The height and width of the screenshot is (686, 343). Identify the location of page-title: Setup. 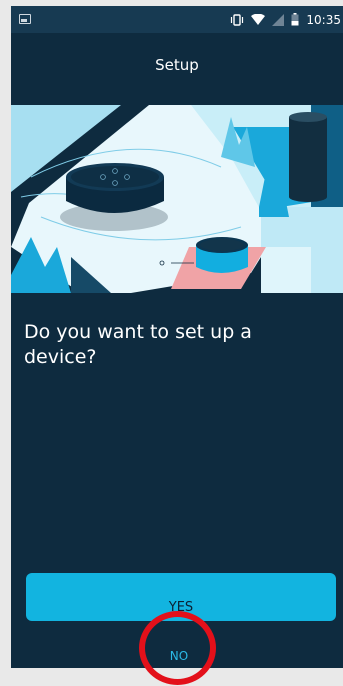
(177, 65).